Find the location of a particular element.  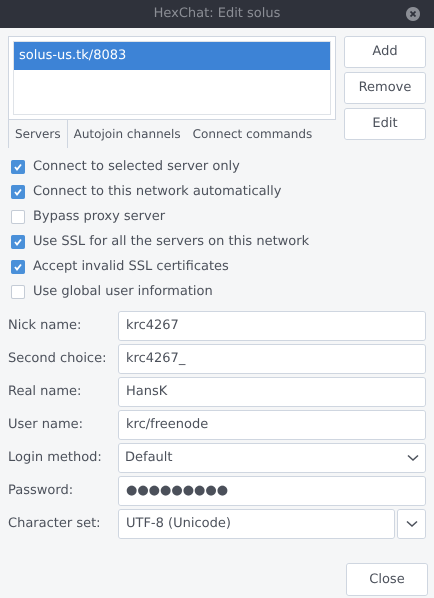

server-button: Add is located at coordinates (385, 52).